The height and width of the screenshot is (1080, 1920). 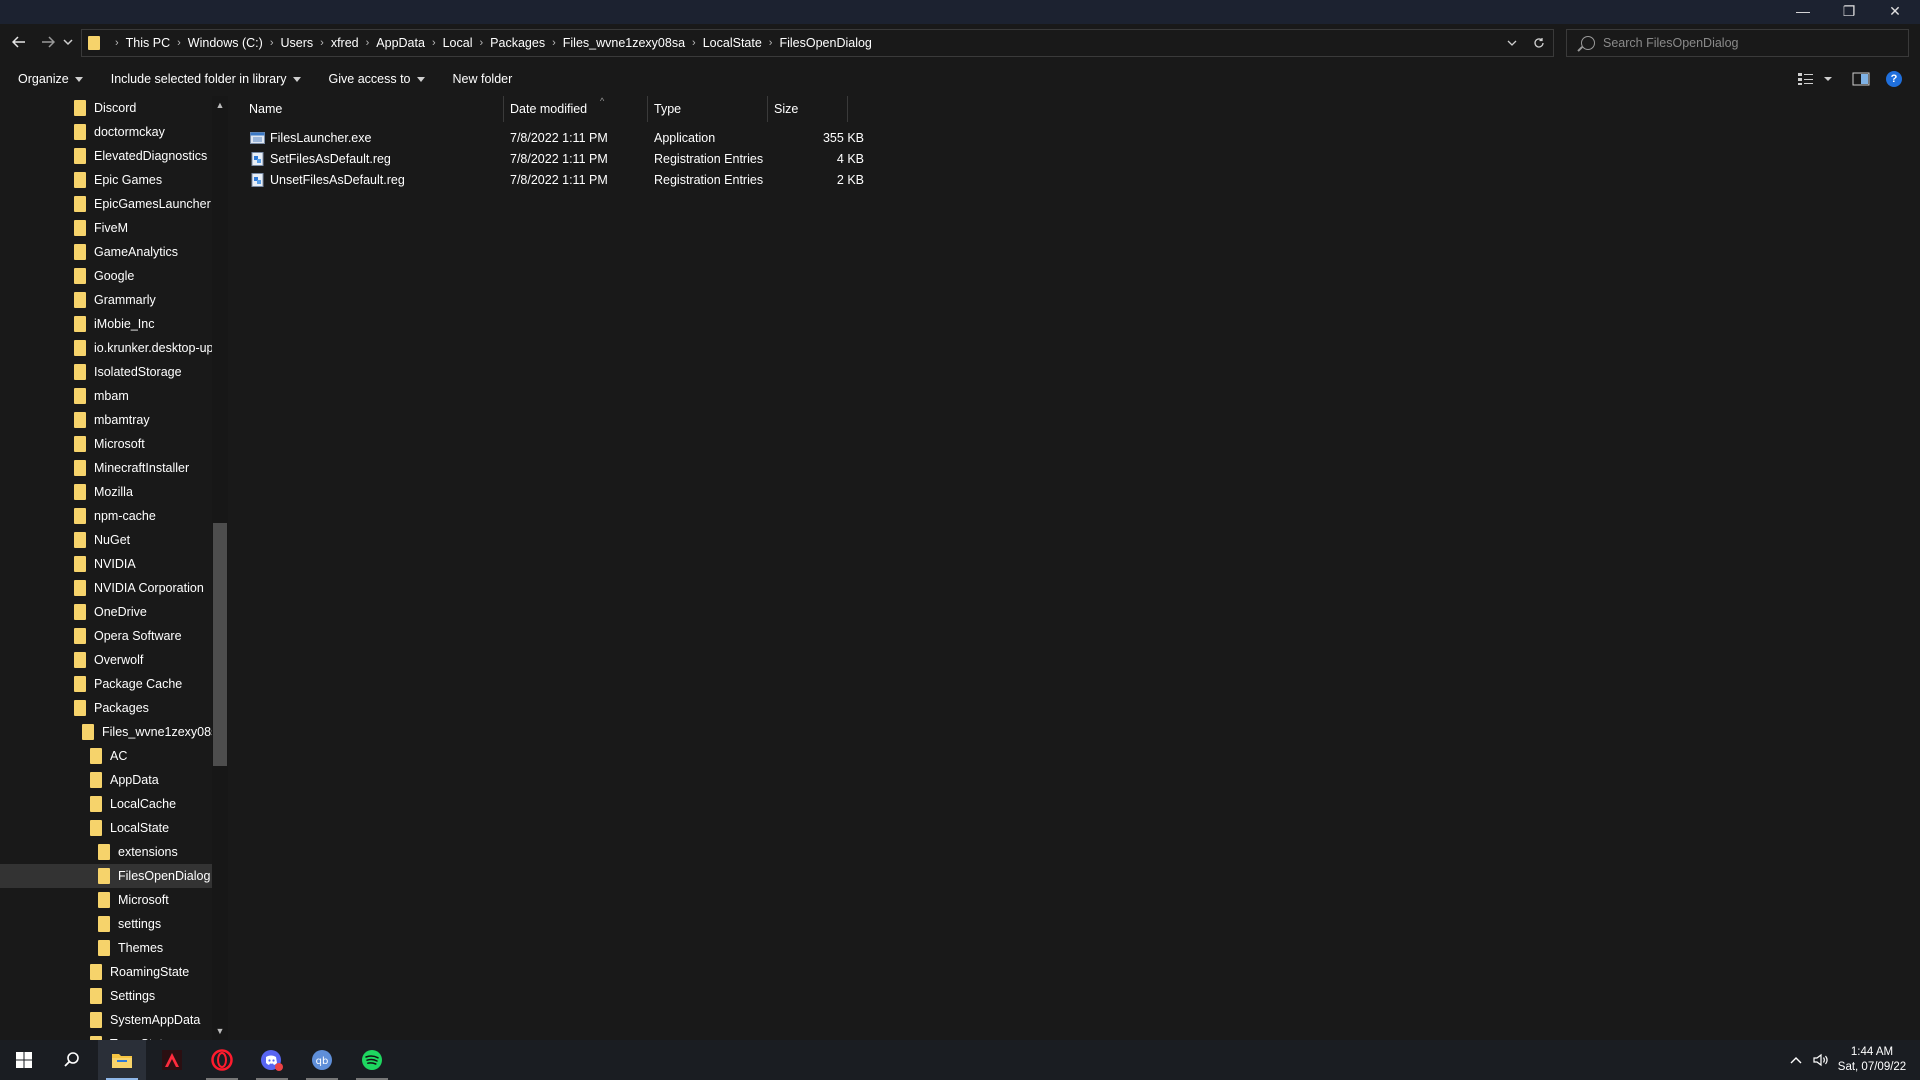 I want to click on scroll-up-icon: ▲, so click(x=220, y=105).